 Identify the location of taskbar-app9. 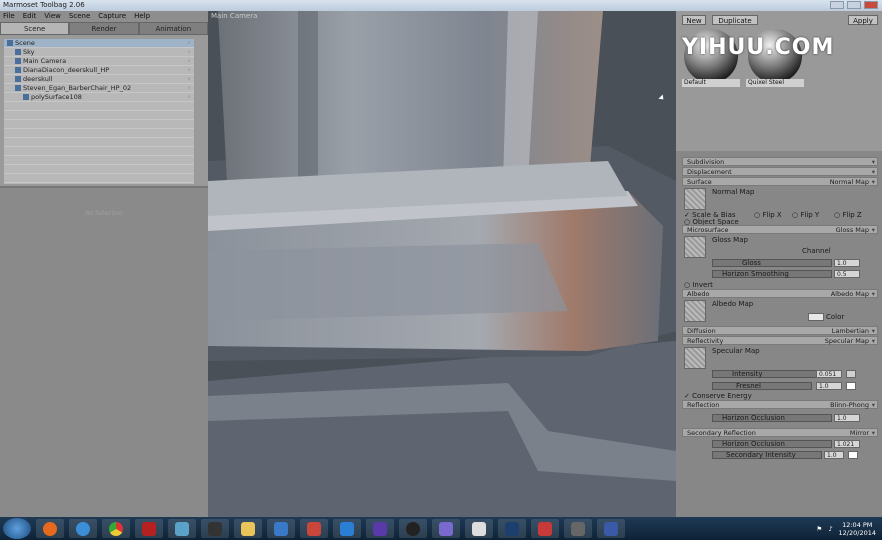
(314, 528).